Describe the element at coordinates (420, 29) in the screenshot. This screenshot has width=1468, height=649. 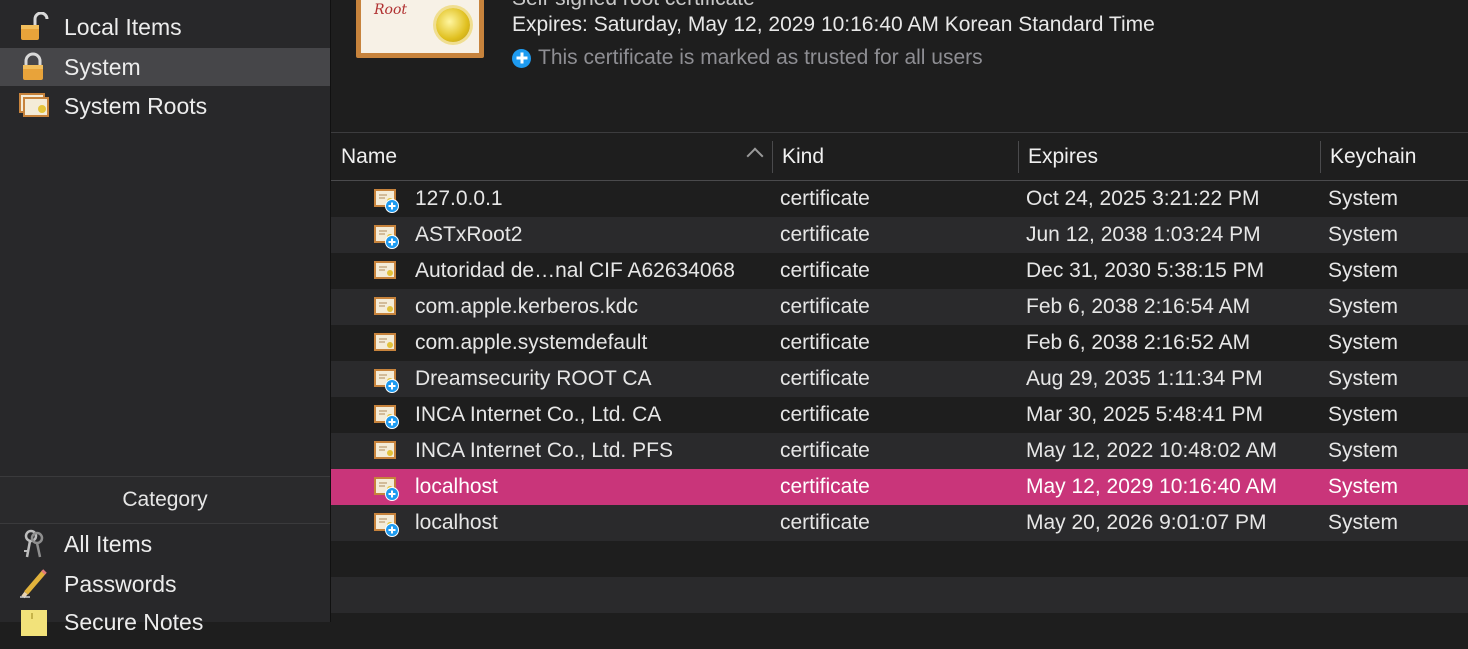
I see `certificate-large-icon: Root` at that location.